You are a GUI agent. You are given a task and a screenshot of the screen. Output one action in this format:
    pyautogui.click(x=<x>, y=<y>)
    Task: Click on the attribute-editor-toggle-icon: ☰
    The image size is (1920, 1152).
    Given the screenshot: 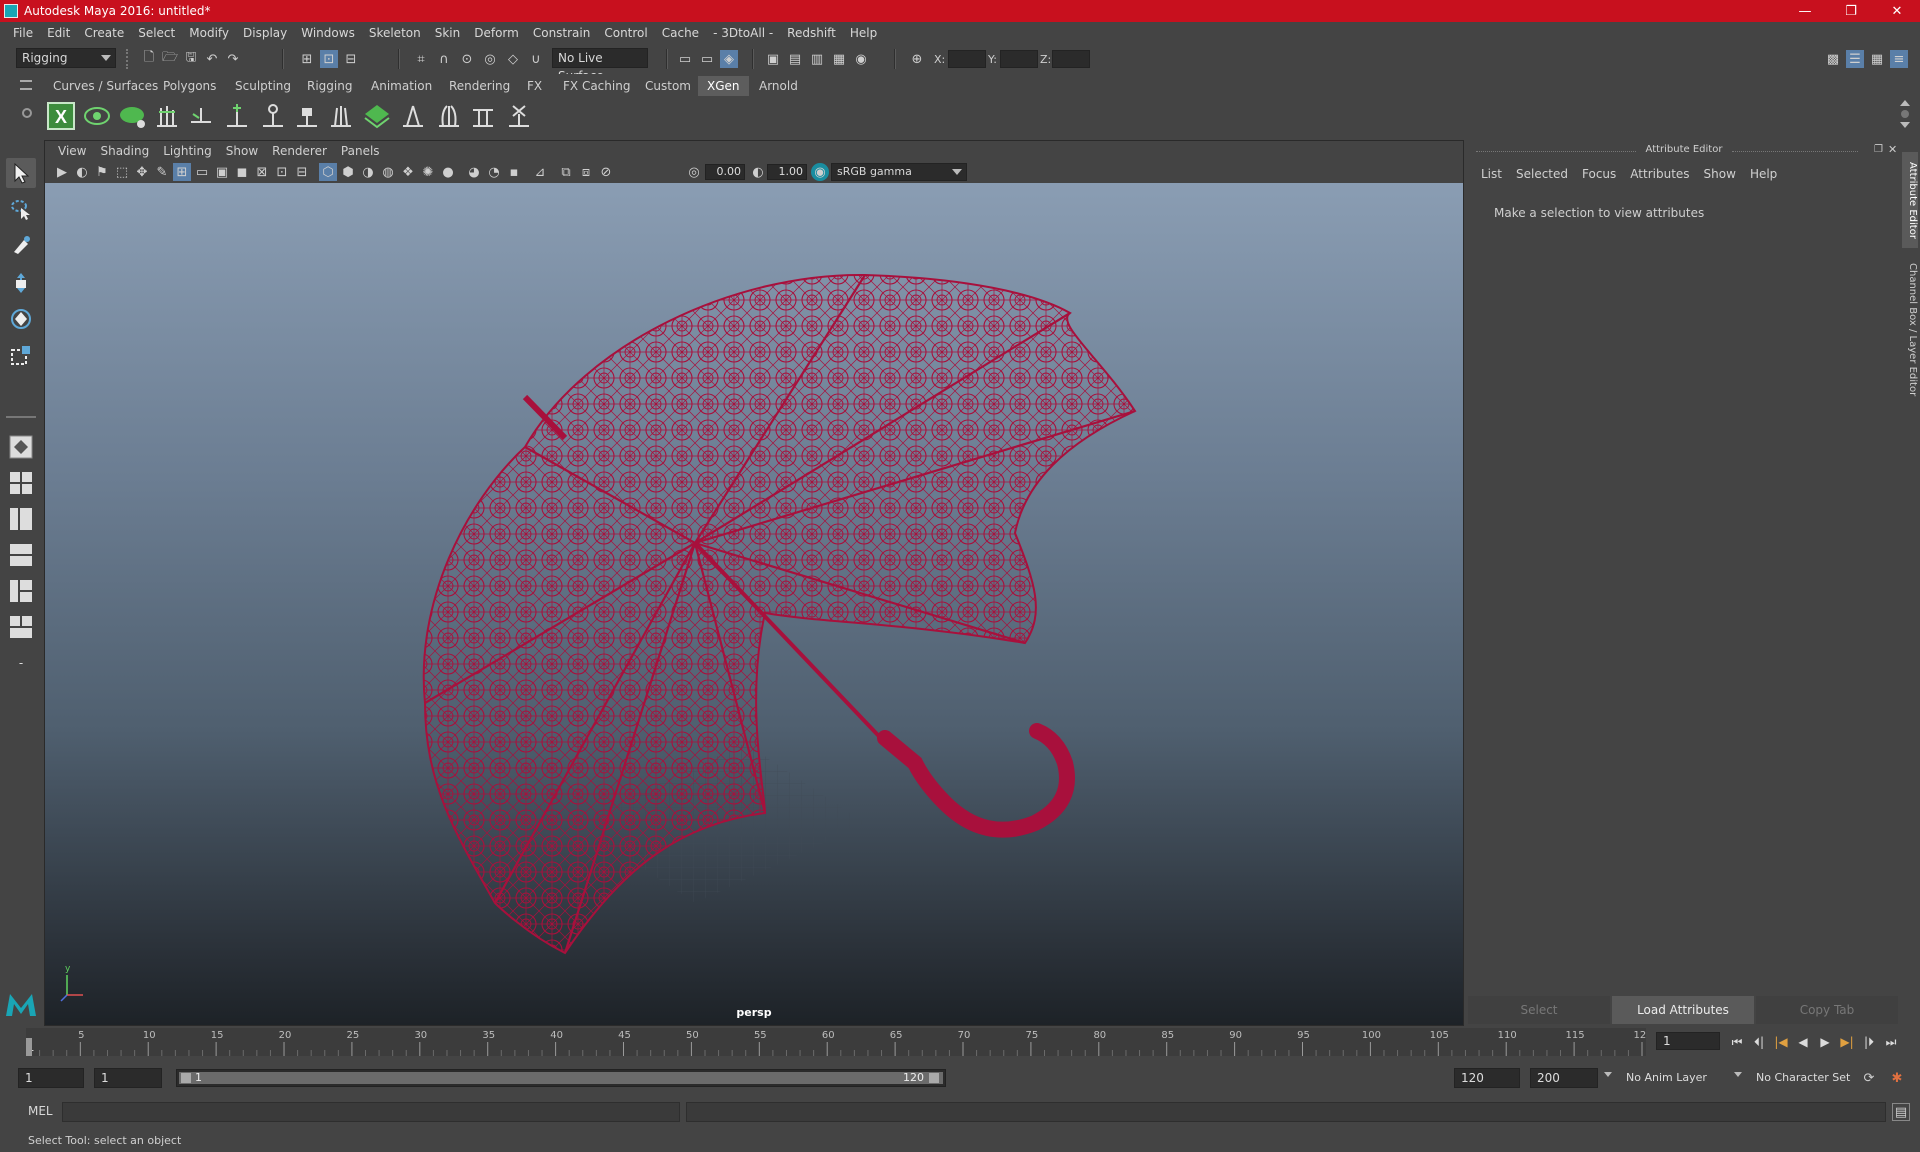 What is the action you would take?
    pyautogui.click(x=1855, y=59)
    